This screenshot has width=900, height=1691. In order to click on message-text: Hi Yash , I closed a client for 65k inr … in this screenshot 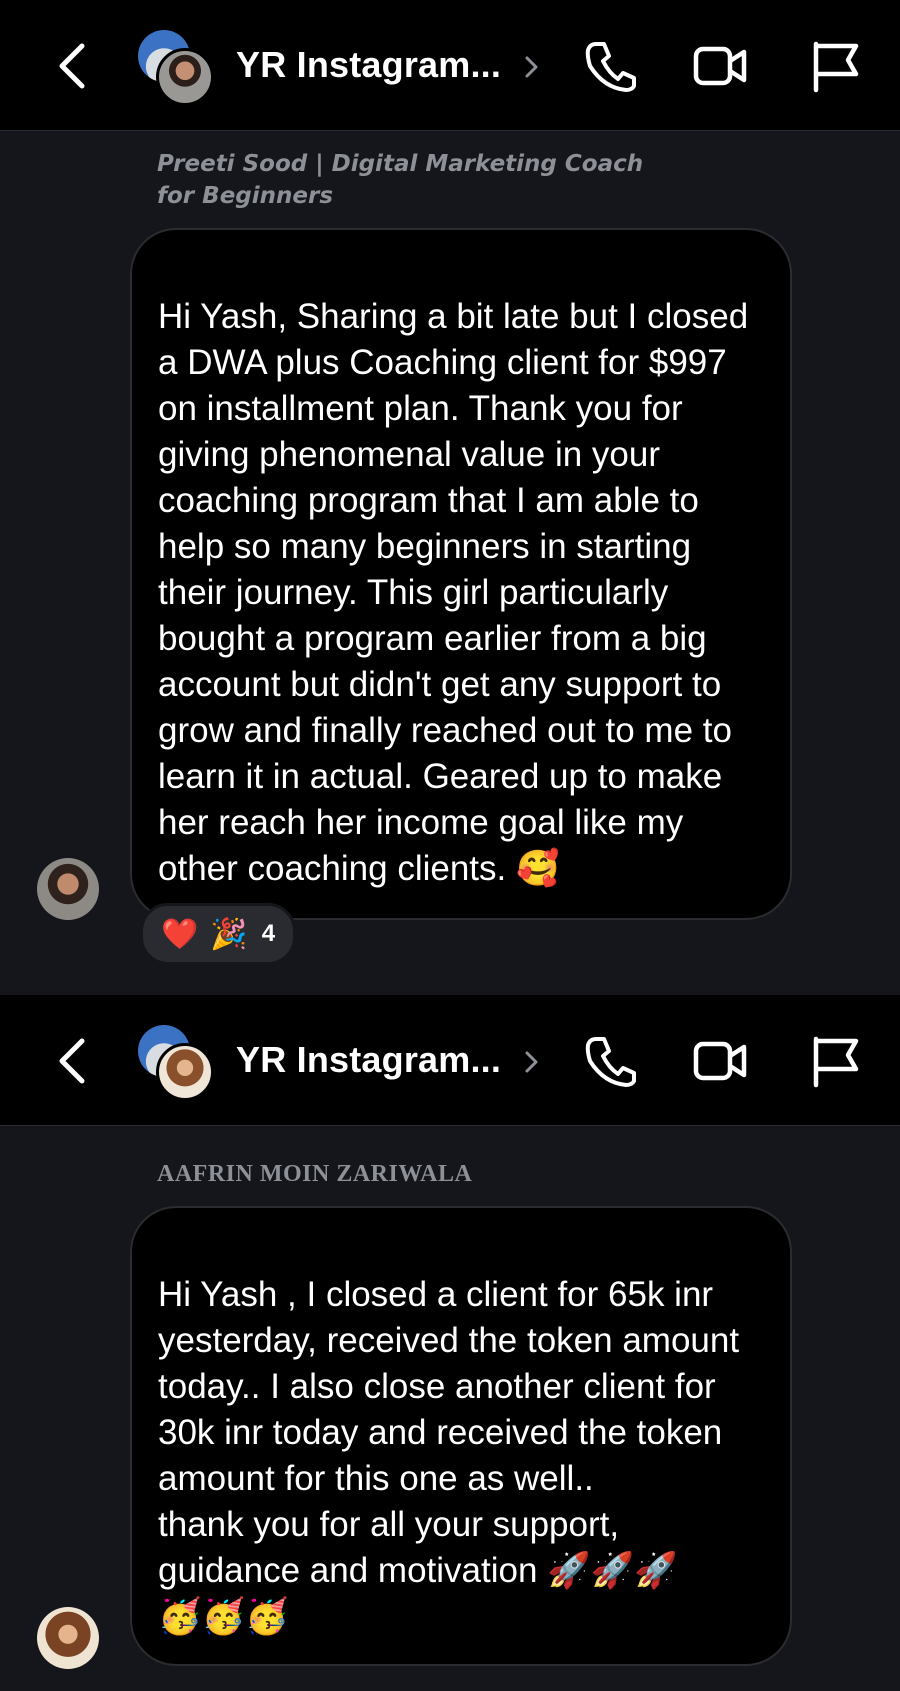, I will do `click(449, 1455)`.